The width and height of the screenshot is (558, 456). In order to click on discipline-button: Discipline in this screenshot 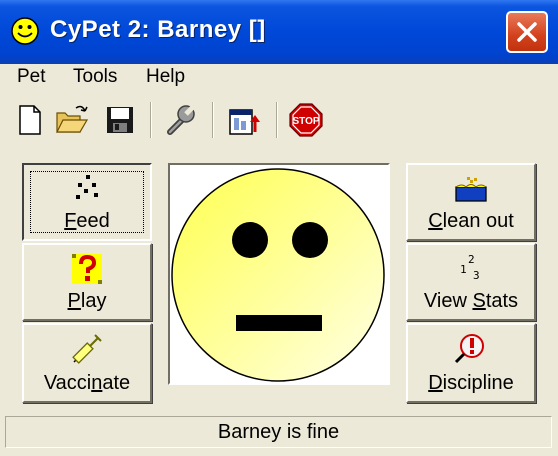, I will do `click(471, 363)`.